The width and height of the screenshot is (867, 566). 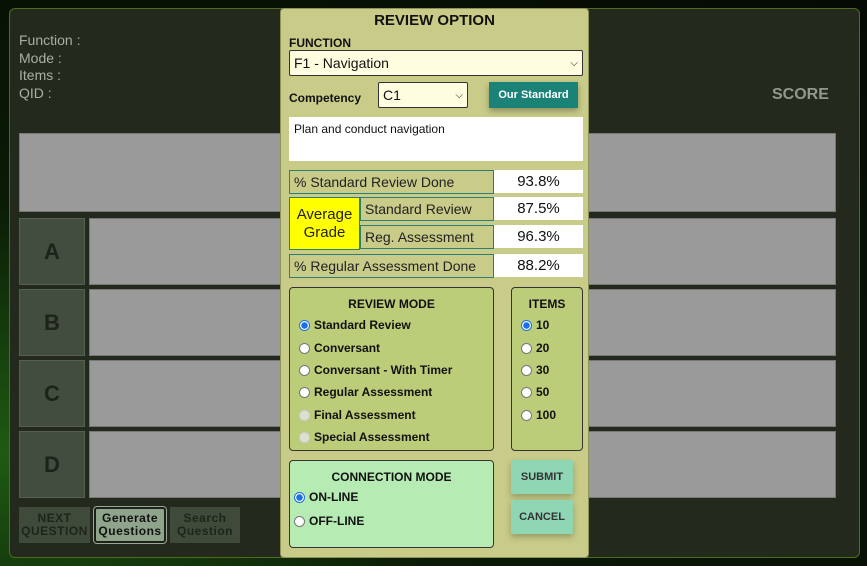 I want to click on option-label: 100, so click(x=546, y=415).